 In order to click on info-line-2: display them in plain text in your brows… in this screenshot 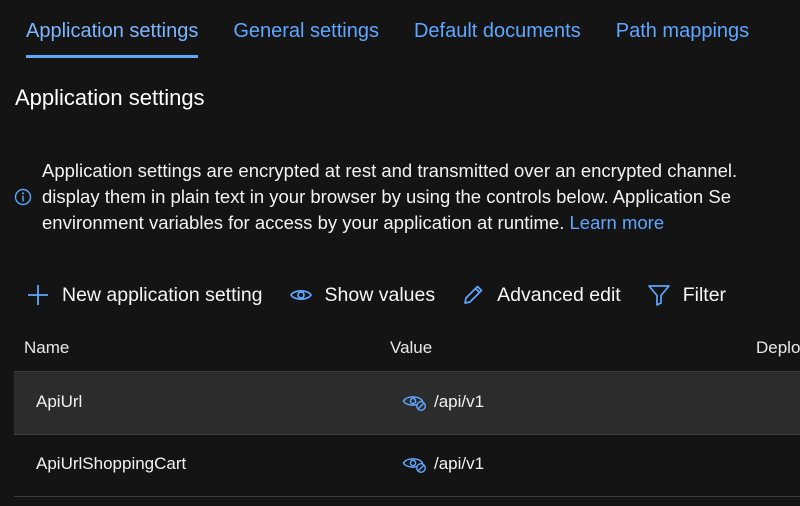, I will do `click(386, 196)`.